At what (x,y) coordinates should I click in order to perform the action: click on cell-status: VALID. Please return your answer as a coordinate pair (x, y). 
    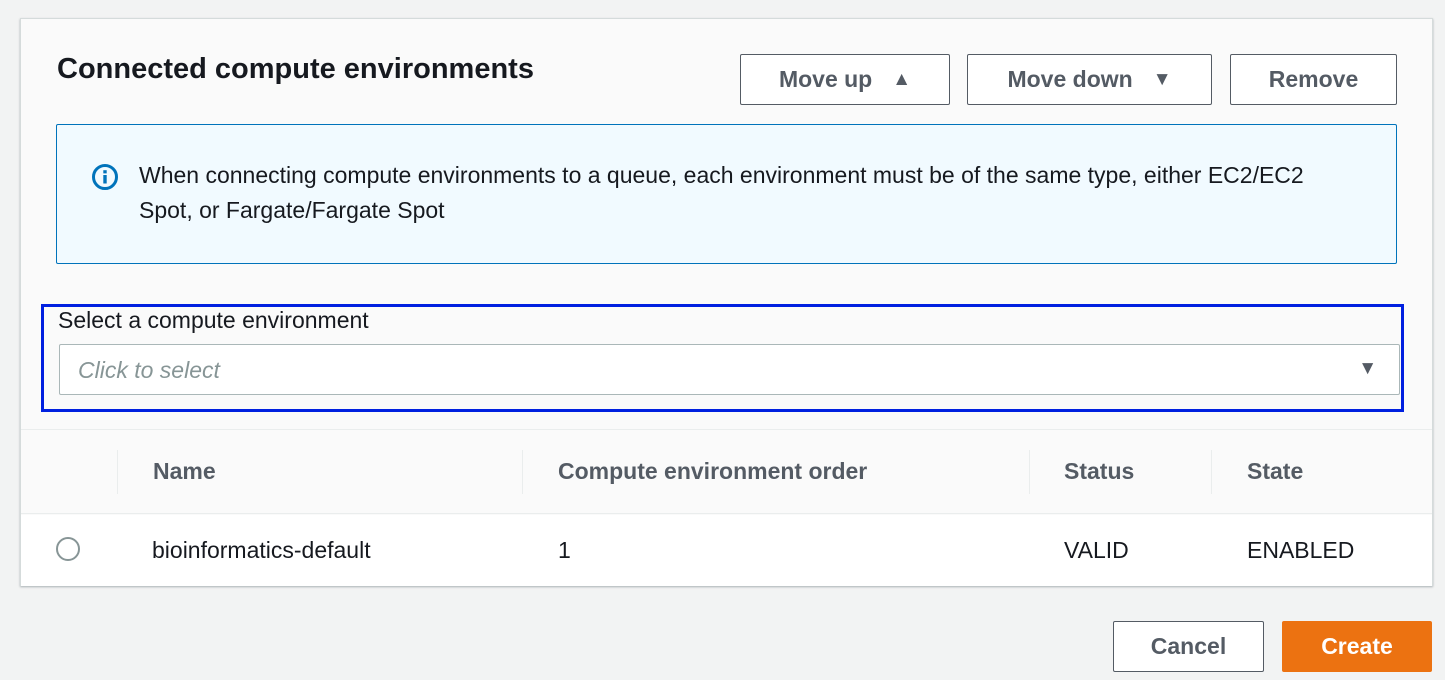
    Looking at the image, I should click on (1096, 550).